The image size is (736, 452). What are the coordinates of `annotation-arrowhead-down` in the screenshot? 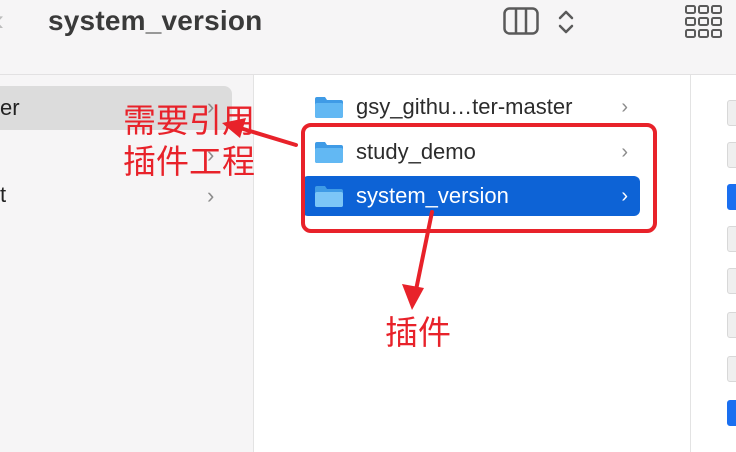 It's located at (413, 297).